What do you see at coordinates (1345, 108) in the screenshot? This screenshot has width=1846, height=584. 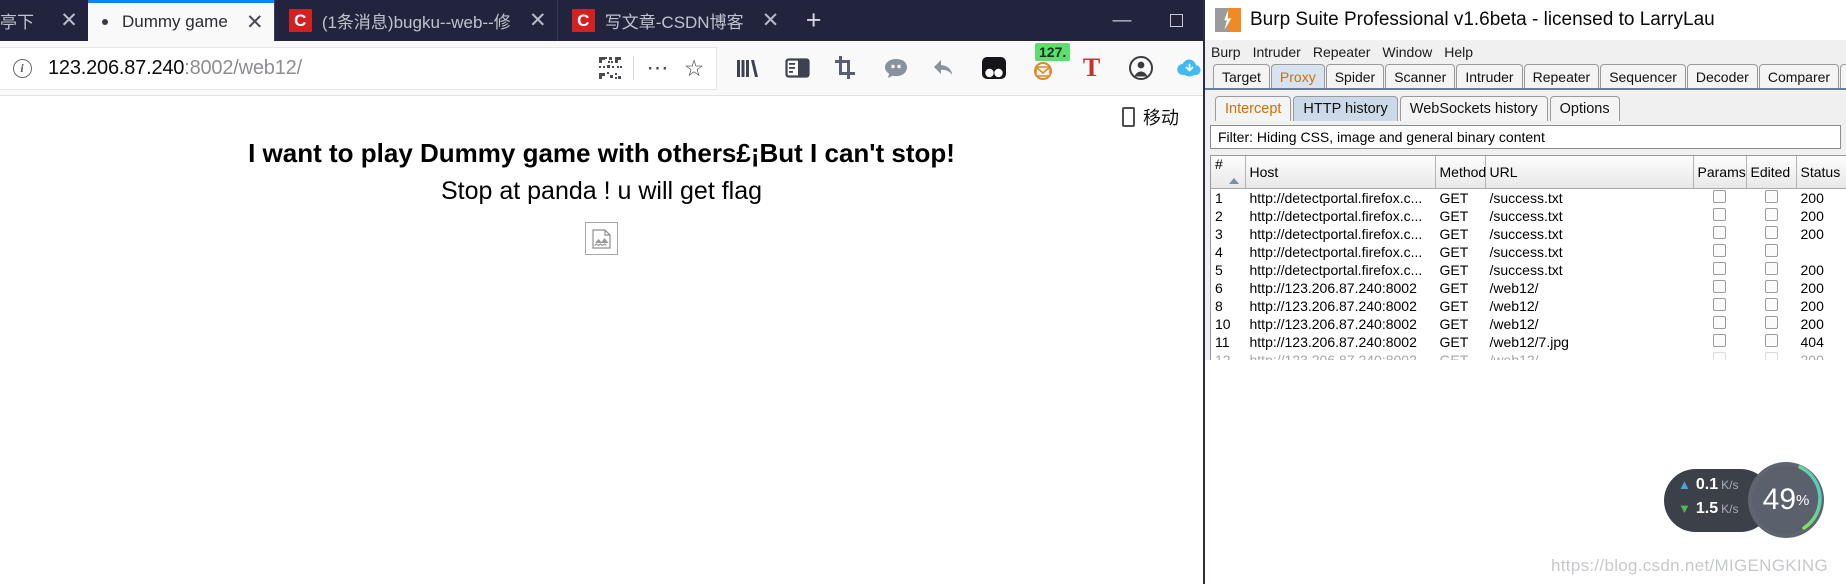 I see `subtab-http-history: HTTP history` at bounding box center [1345, 108].